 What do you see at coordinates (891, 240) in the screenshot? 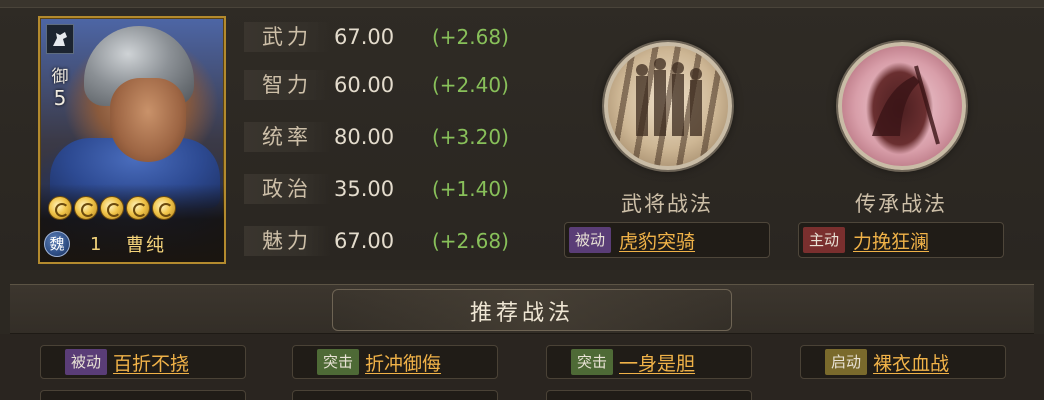
I see `tactic-name-link: 力挽狂澜` at bounding box center [891, 240].